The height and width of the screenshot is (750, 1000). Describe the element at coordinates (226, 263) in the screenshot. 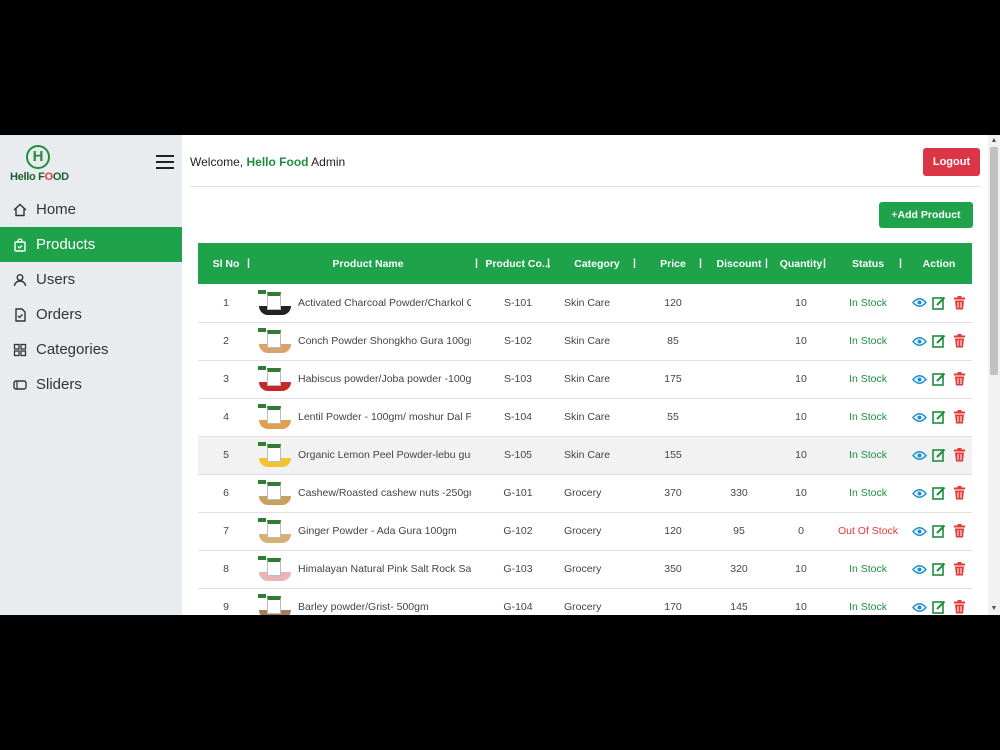

I see `column-header-sl: Sl No |` at that location.